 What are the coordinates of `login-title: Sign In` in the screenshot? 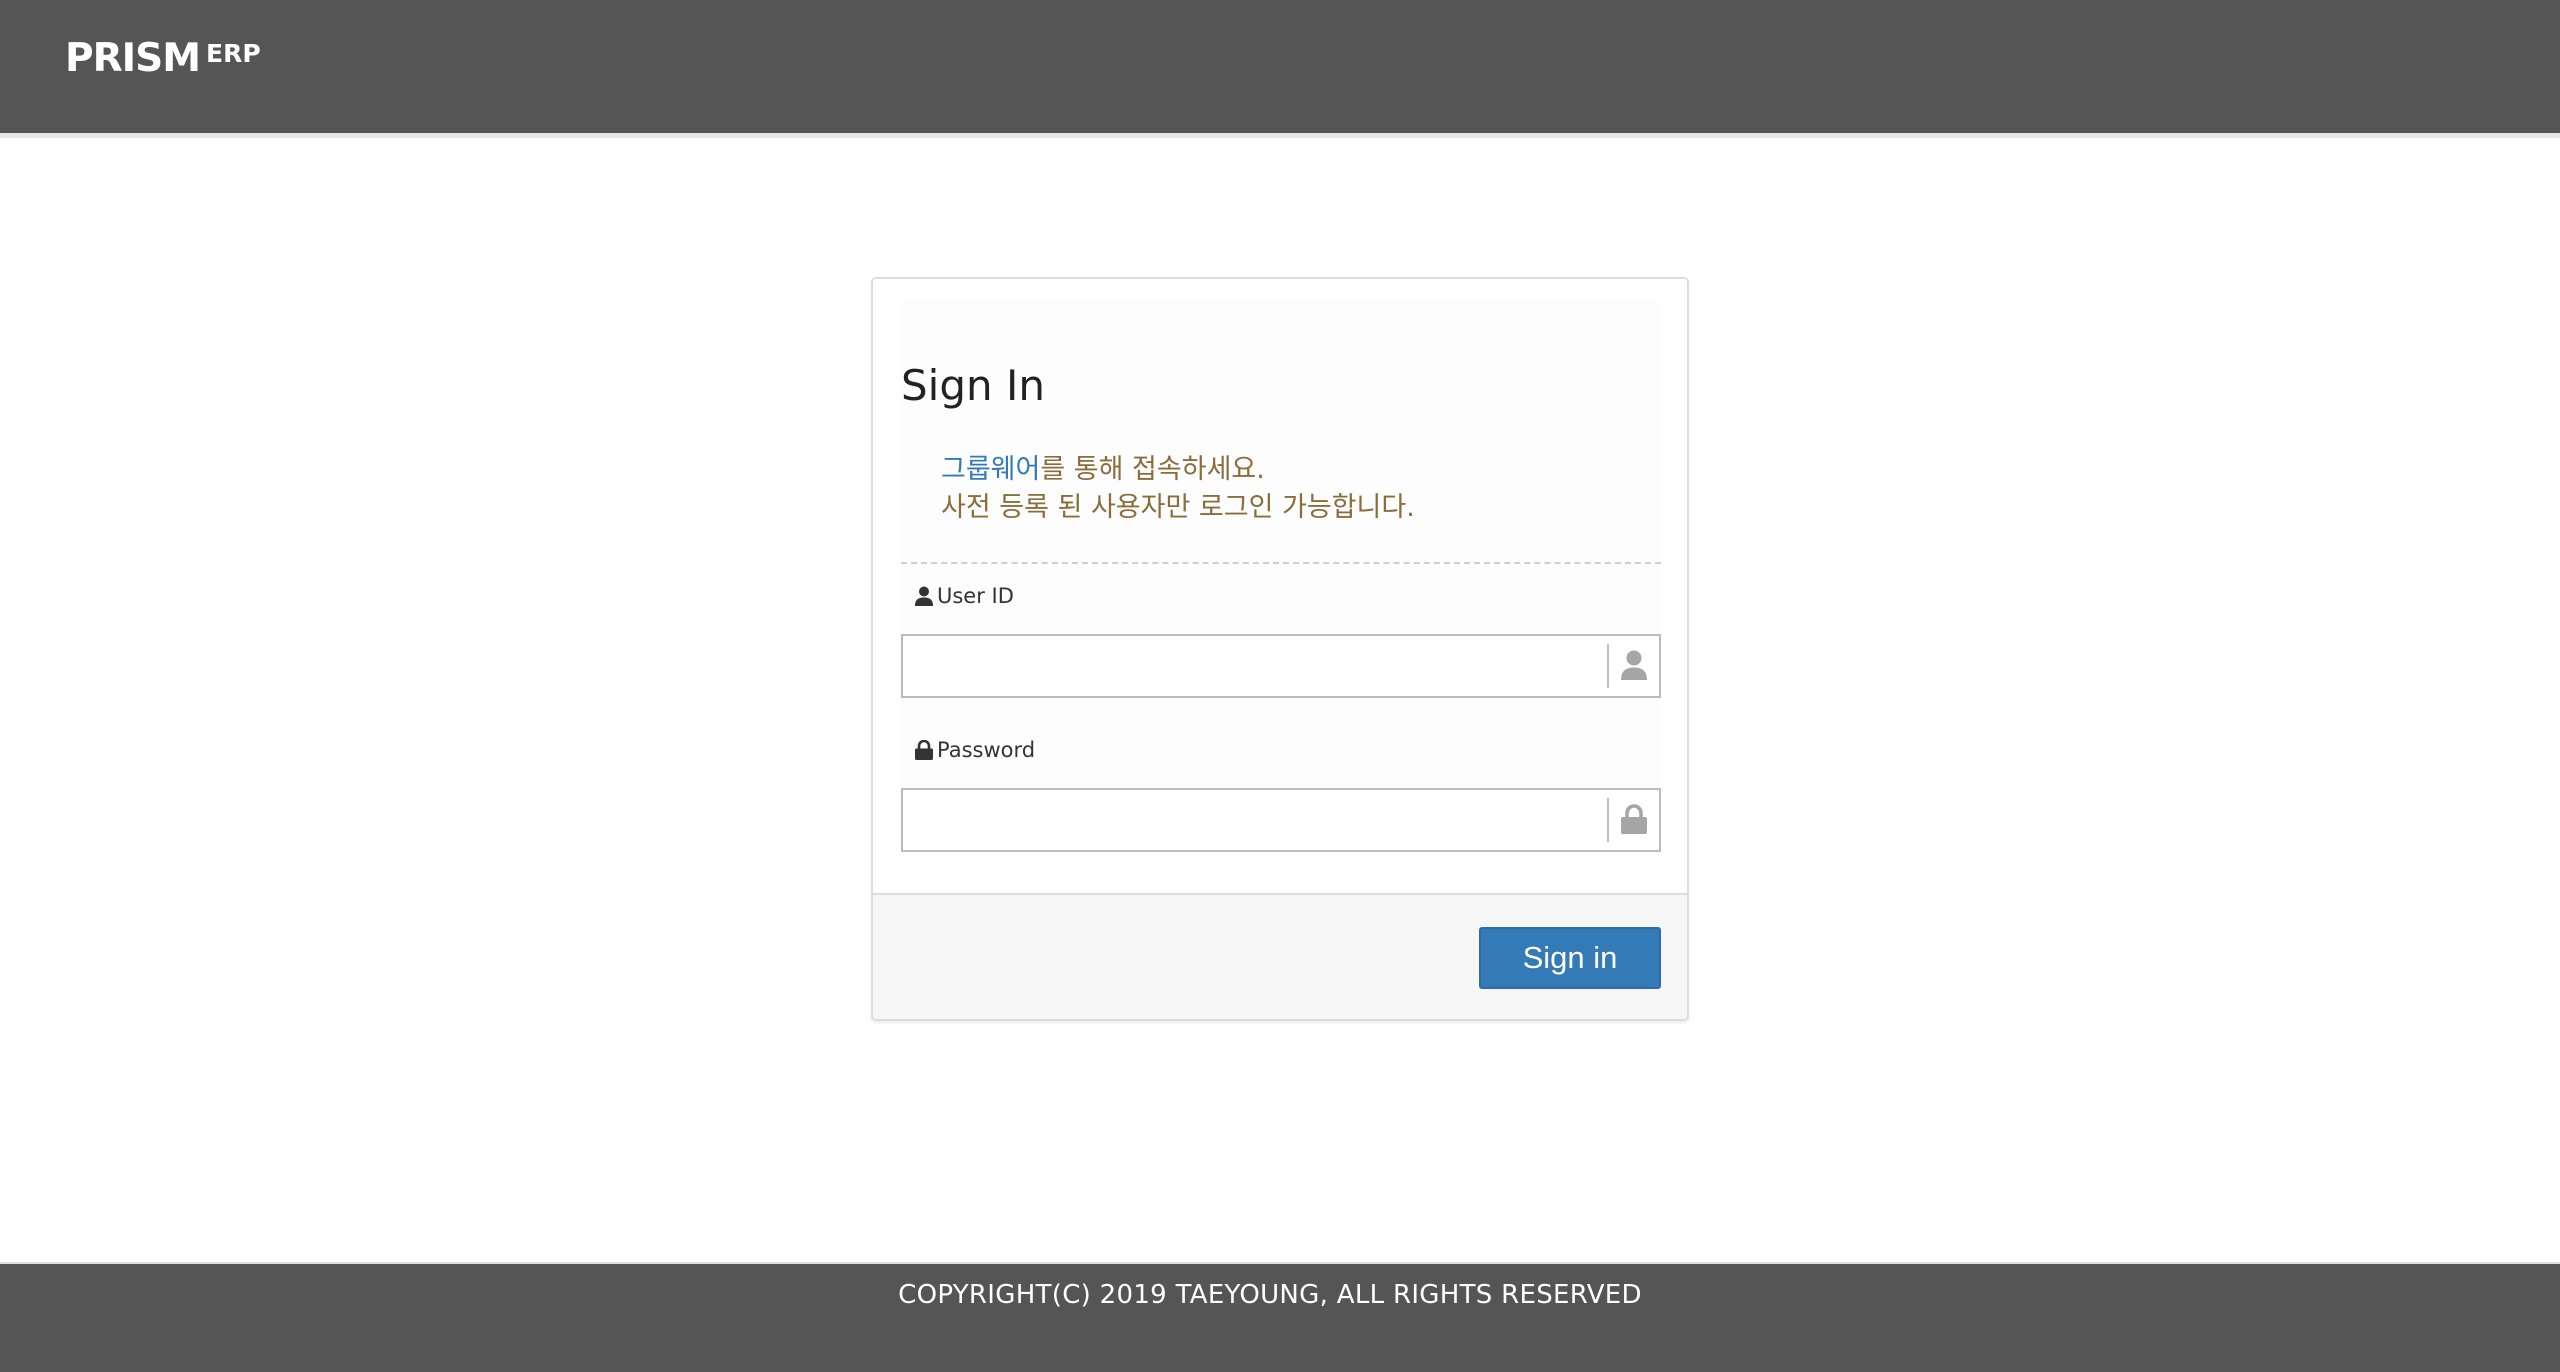 It's located at (973, 385).